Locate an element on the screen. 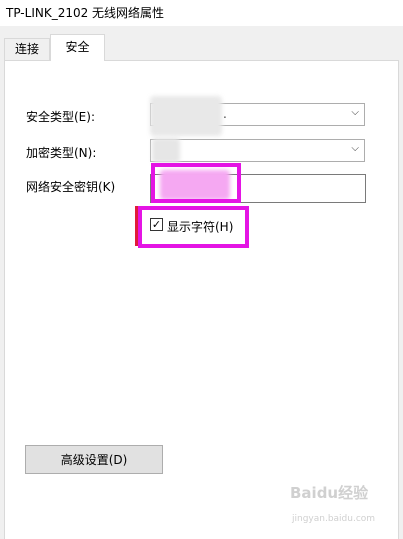  security-type-label: 安全类型(E): is located at coordinates (60, 117).